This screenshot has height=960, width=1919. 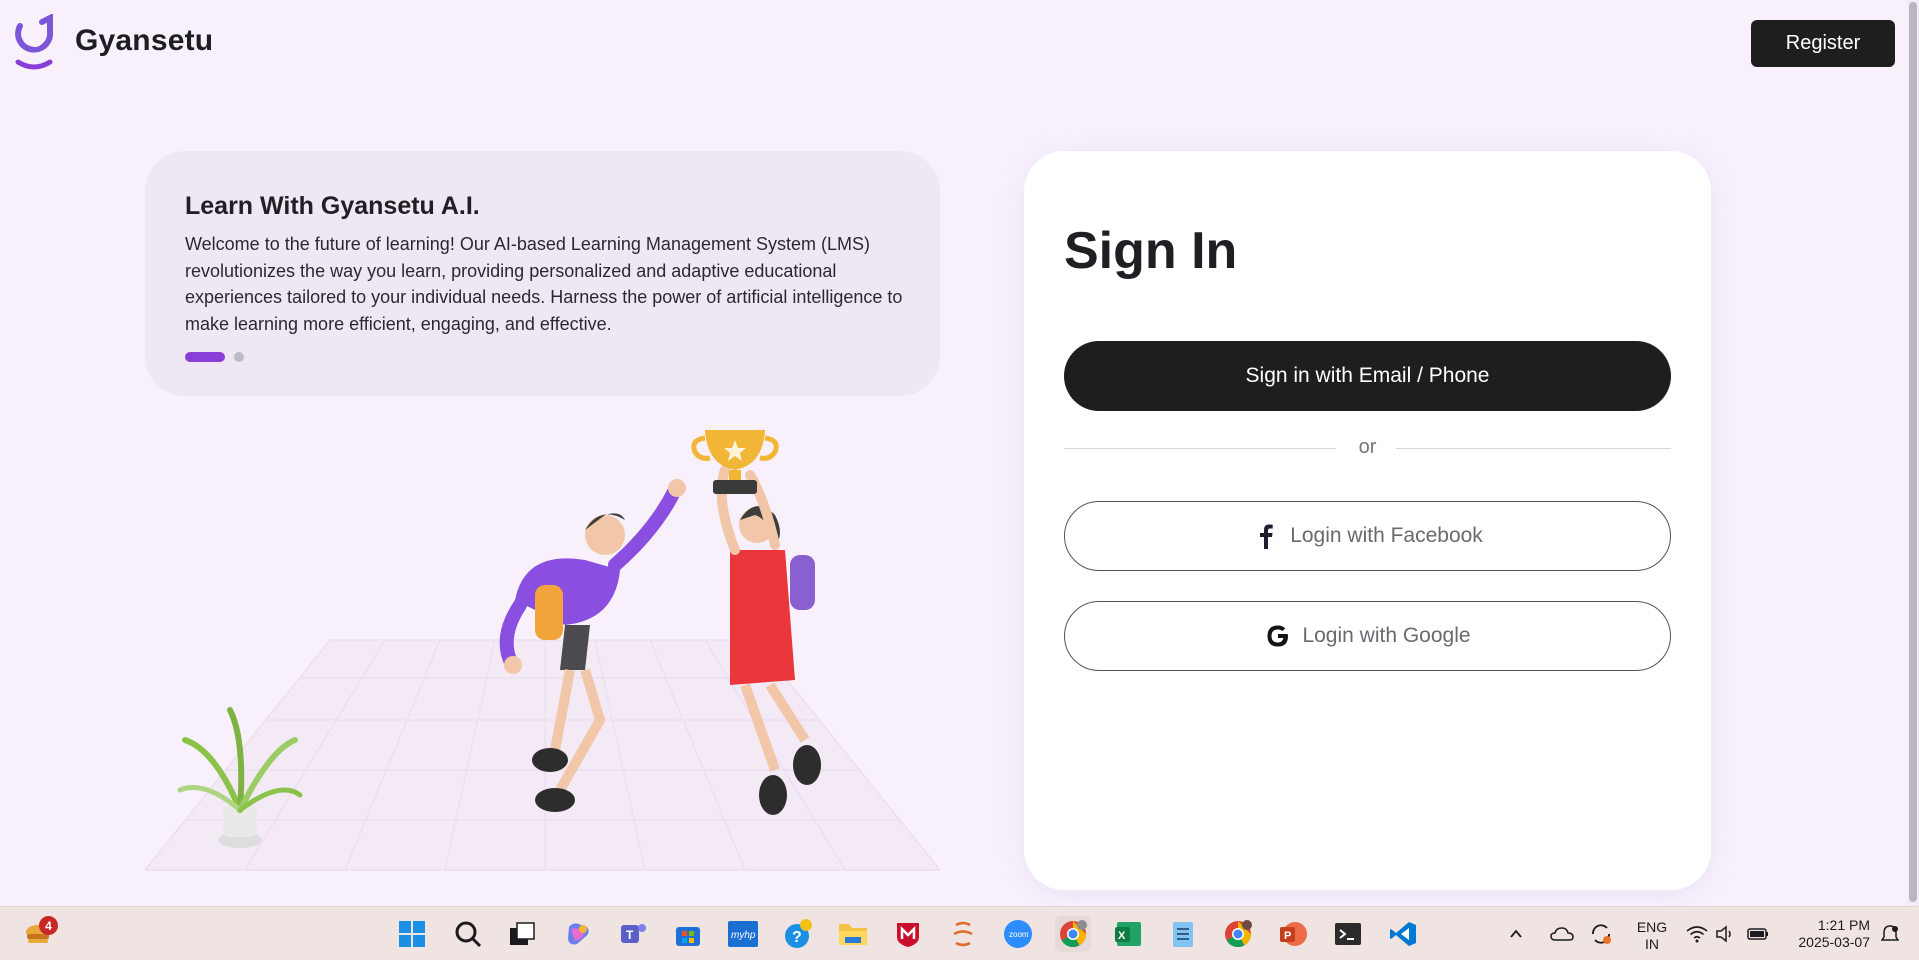 I want to click on mcafee-icon, so click(x=908, y=934).